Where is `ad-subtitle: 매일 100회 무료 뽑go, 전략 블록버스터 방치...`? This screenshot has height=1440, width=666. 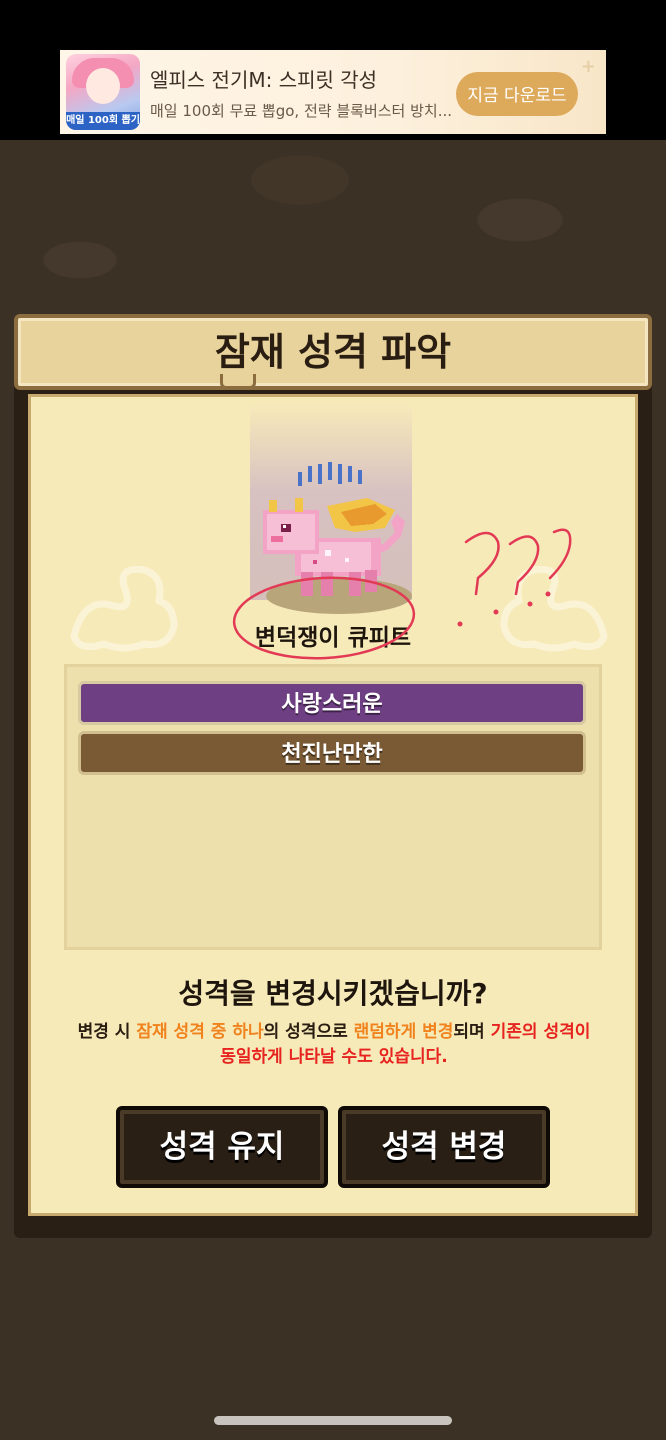
ad-subtitle: 매일 100회 무료 뽑go, 전략 블록버스터 방치... is located at coordinates (301, 111).